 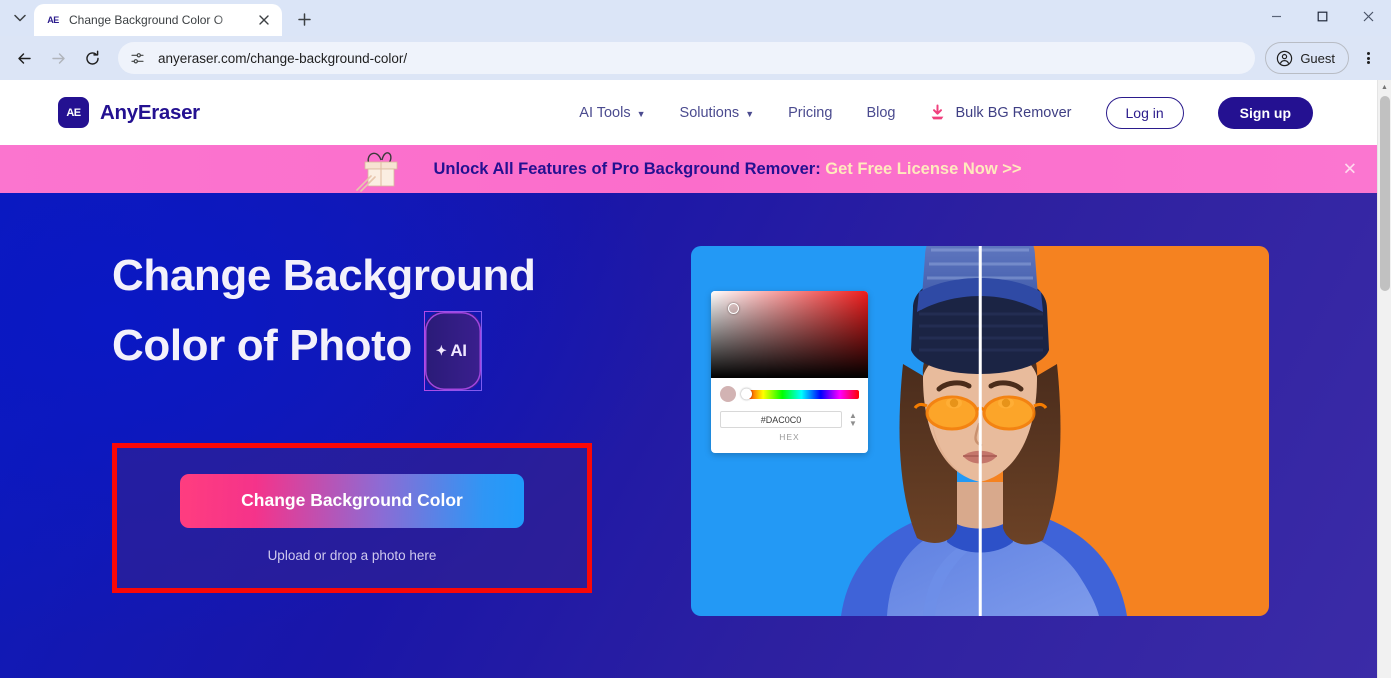 I want to click on close-banner-icon: ✕, so click(x=1350, y=169).